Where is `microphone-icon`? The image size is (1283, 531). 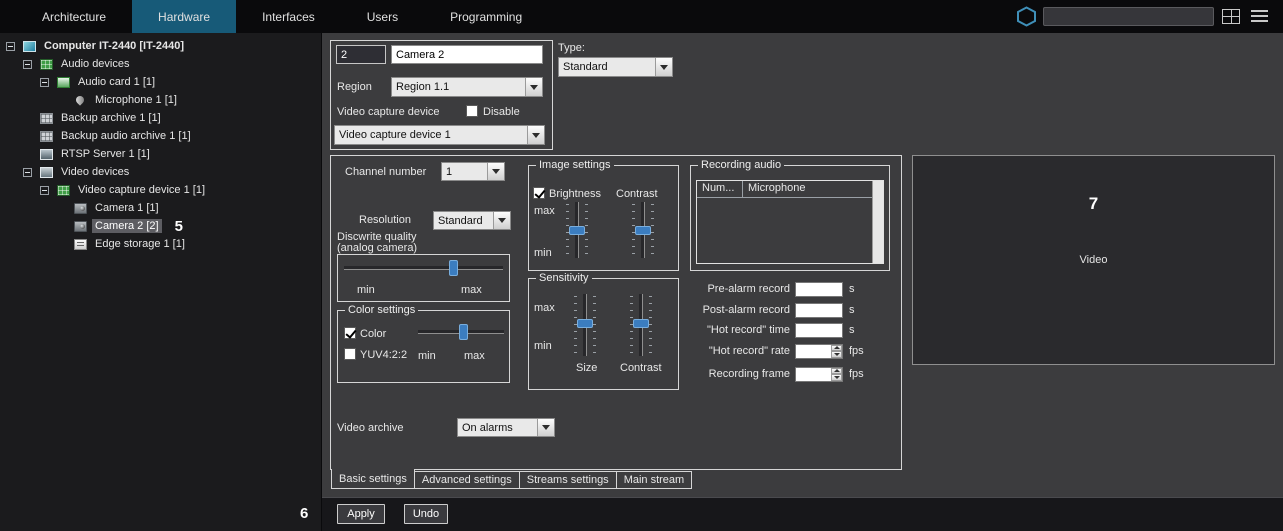
microphone-icon is located at coordinates (80, 100).